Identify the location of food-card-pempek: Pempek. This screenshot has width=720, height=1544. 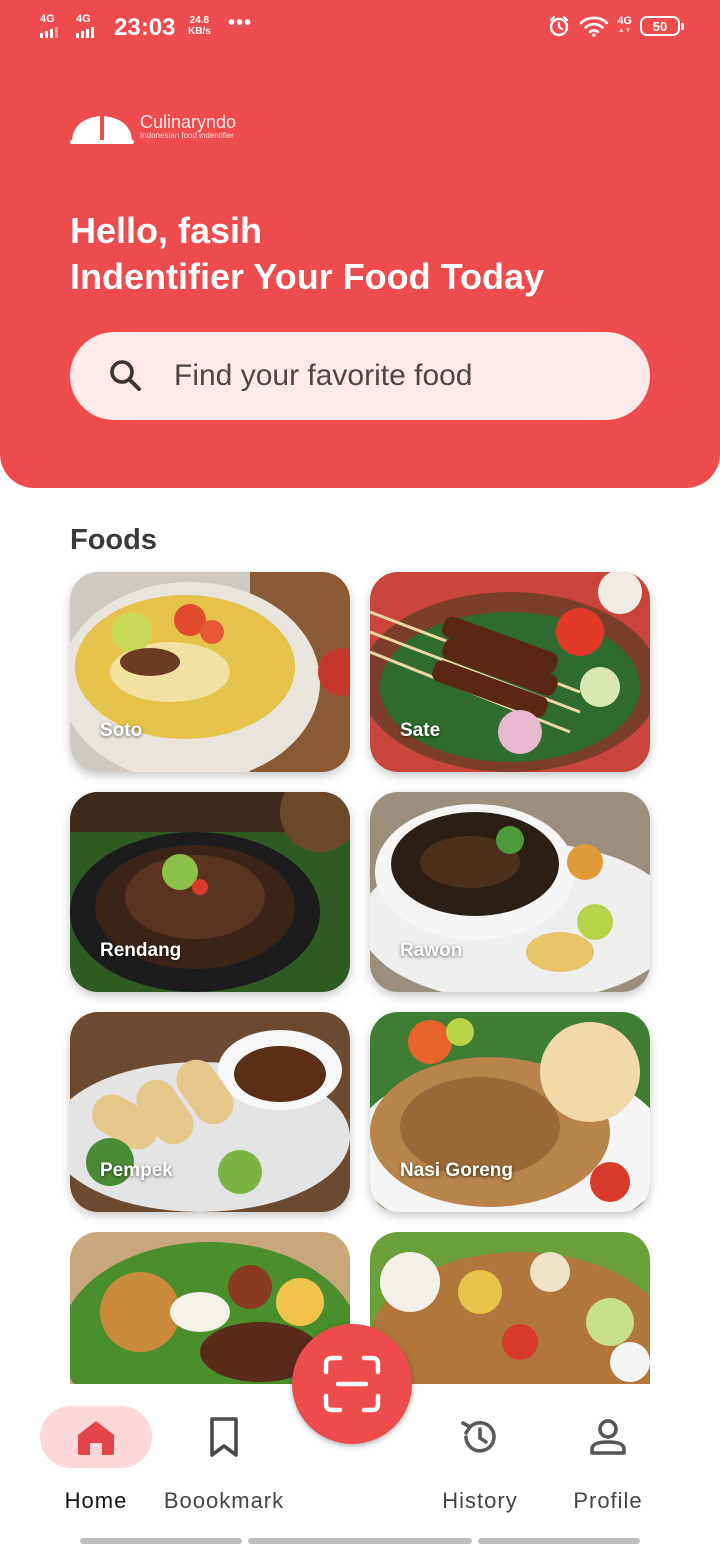
(210, 1112).